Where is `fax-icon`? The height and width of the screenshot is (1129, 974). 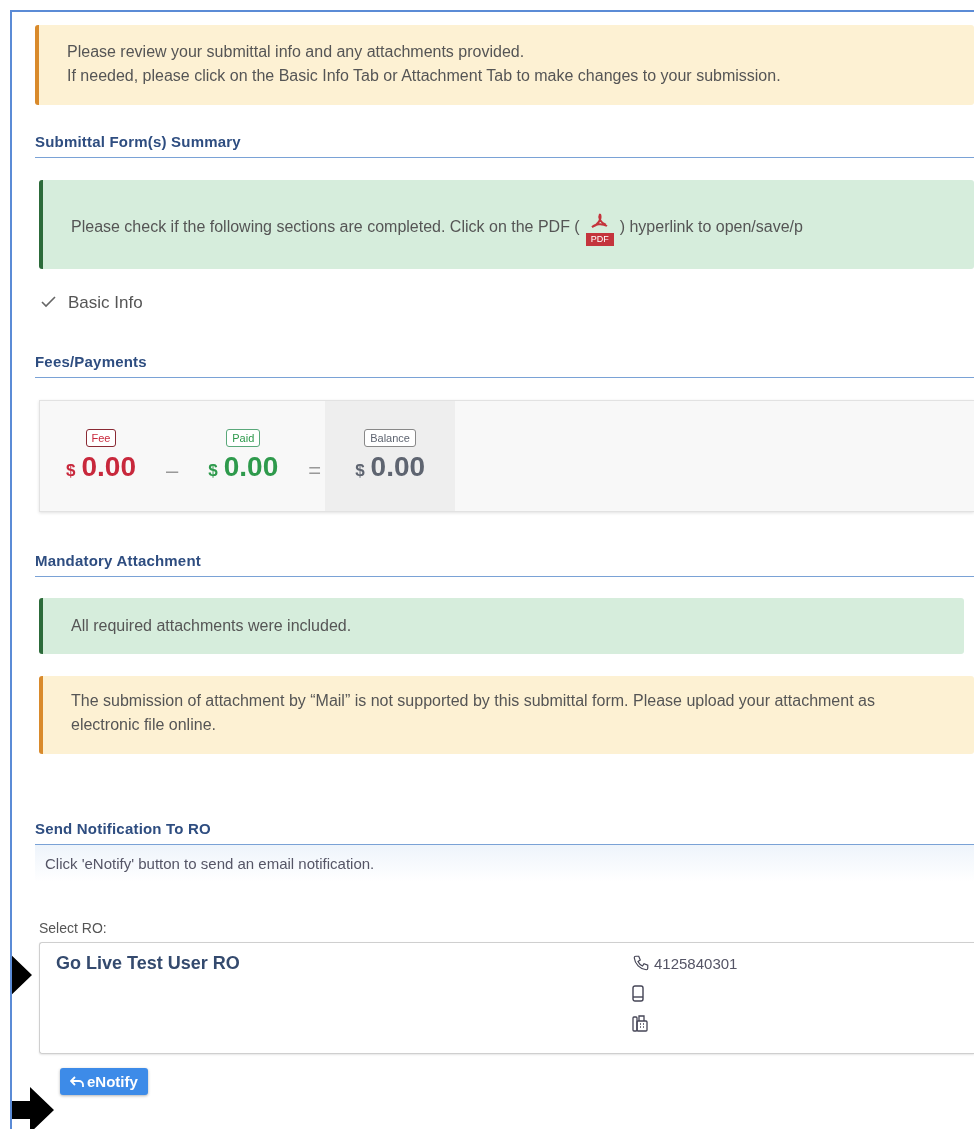 fax-icon is located at coordinates (640, 1023).